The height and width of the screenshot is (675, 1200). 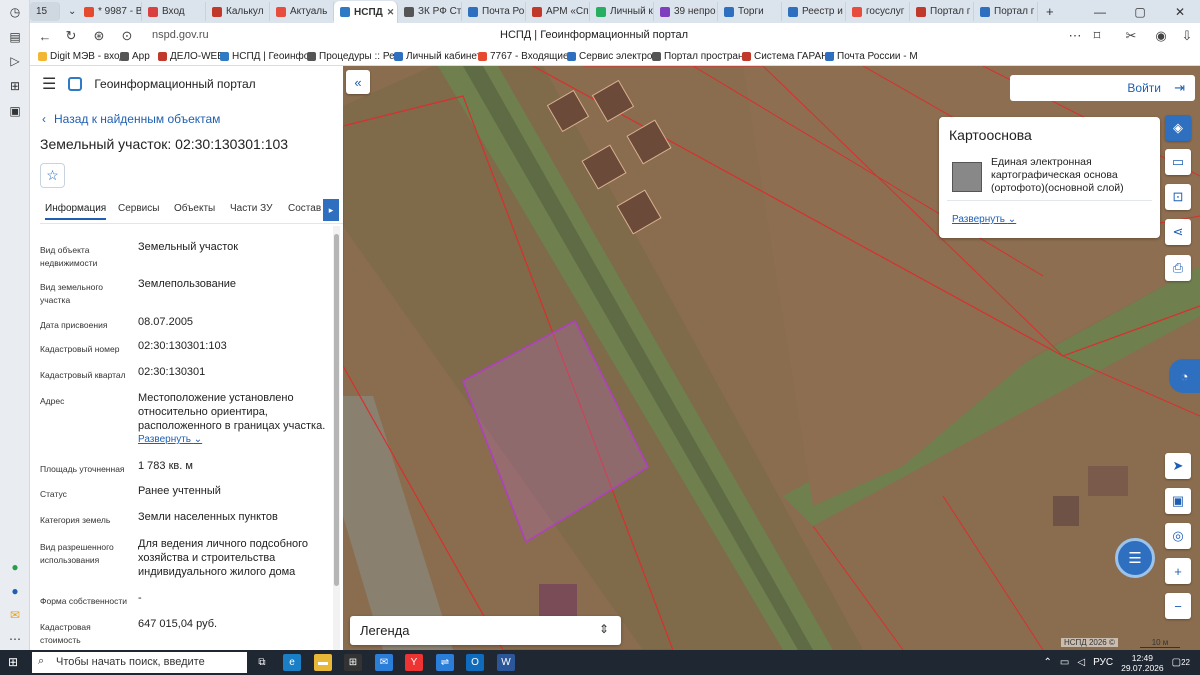 I want to click on outlook-icon: O, so click(x=475, y=662).